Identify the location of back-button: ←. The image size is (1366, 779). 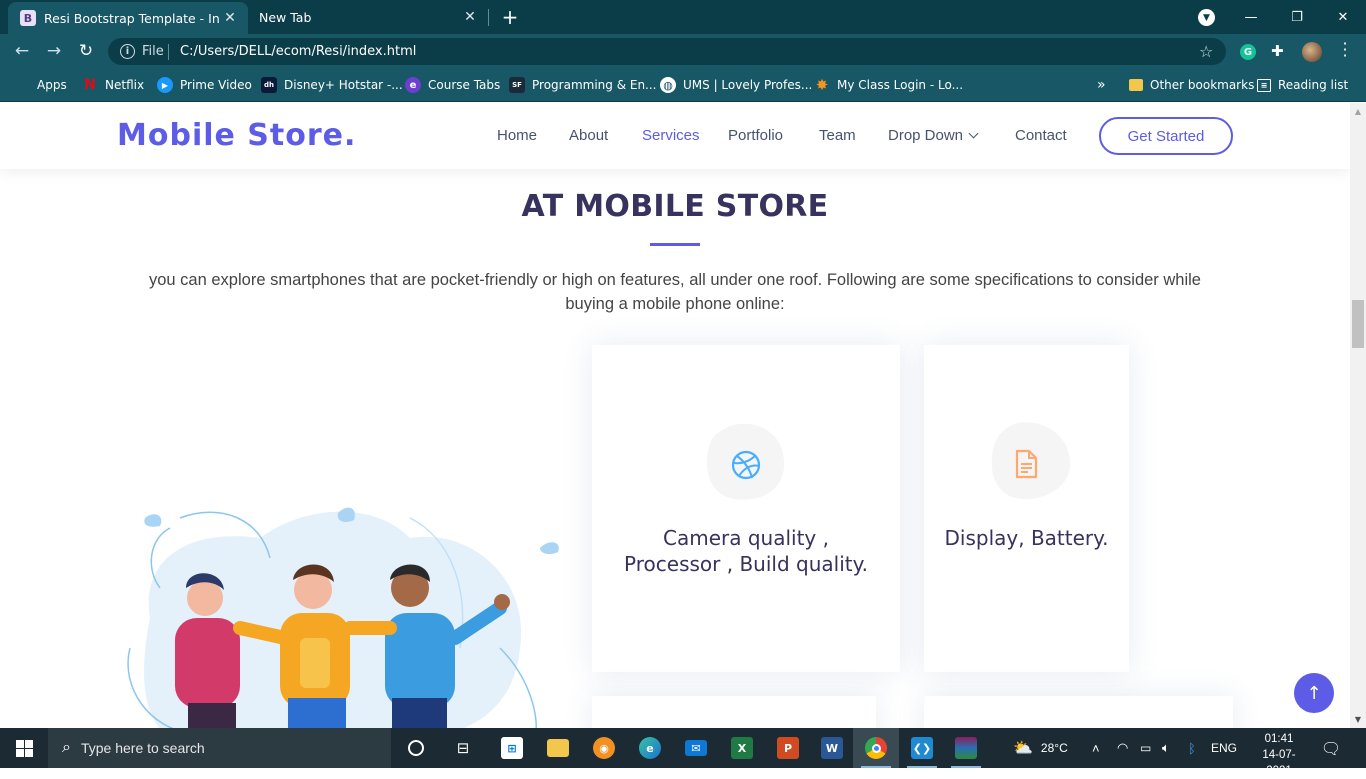
(22, 51).